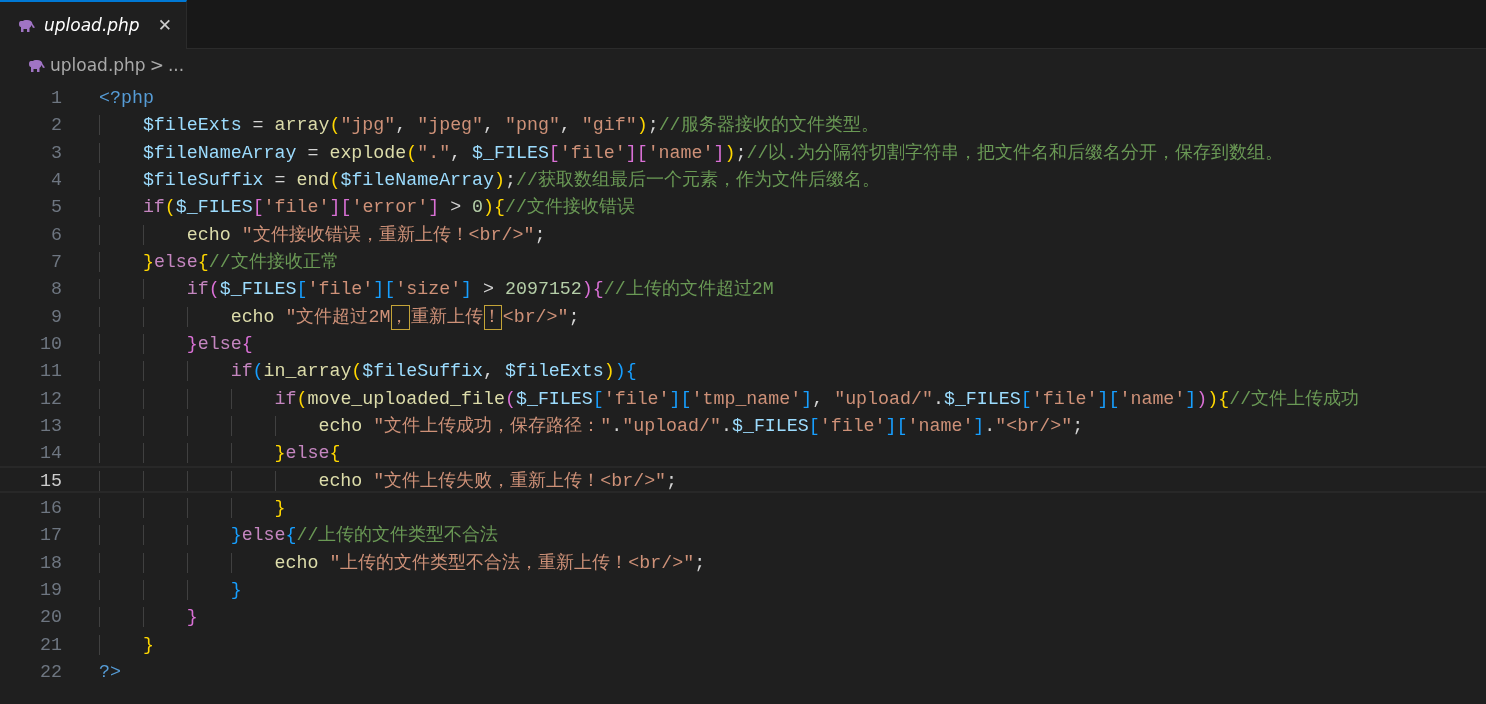 This screenshot has width=1486, height=704. What do you see at coordinates (50, 562) in the screenshot?
I see `line-number: 18` at bounding box center [50, 562].